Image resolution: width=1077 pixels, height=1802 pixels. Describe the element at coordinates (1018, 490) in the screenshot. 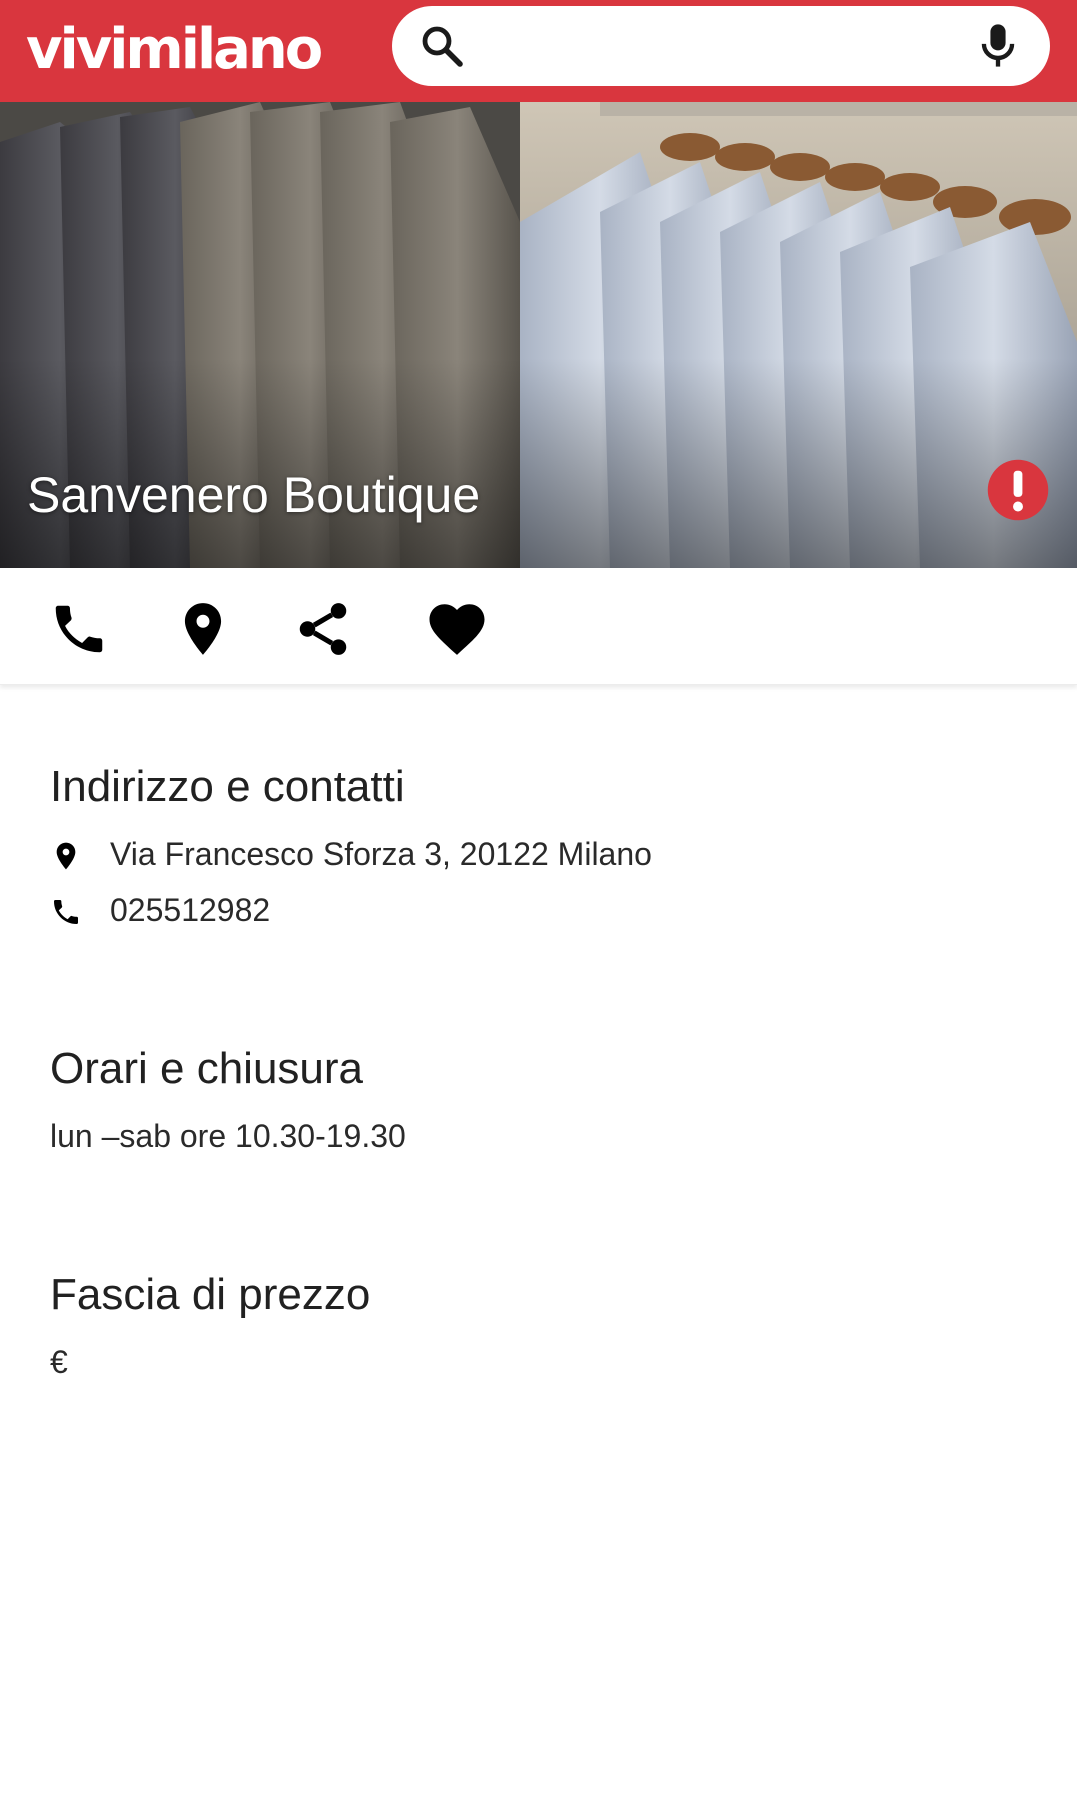

I see `exclamation-icon` at that location.